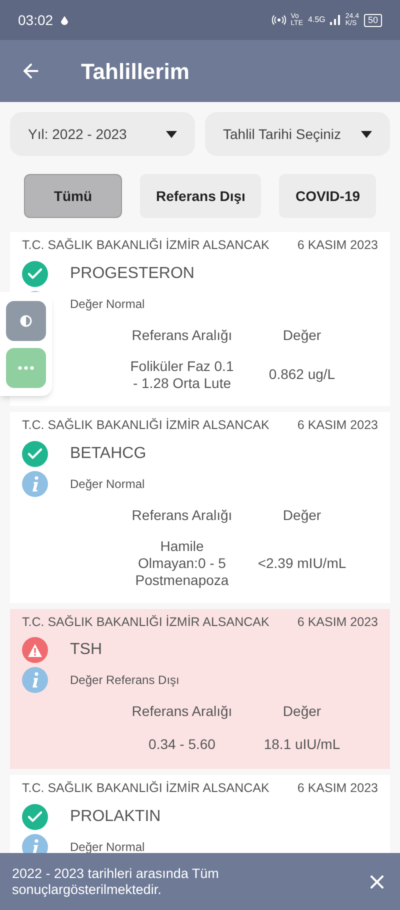 The image size is (400, 910). Describe the element at coordinates (201, 196) in the screenshot. I see `filter-tab: Referans Dışı` at that location.